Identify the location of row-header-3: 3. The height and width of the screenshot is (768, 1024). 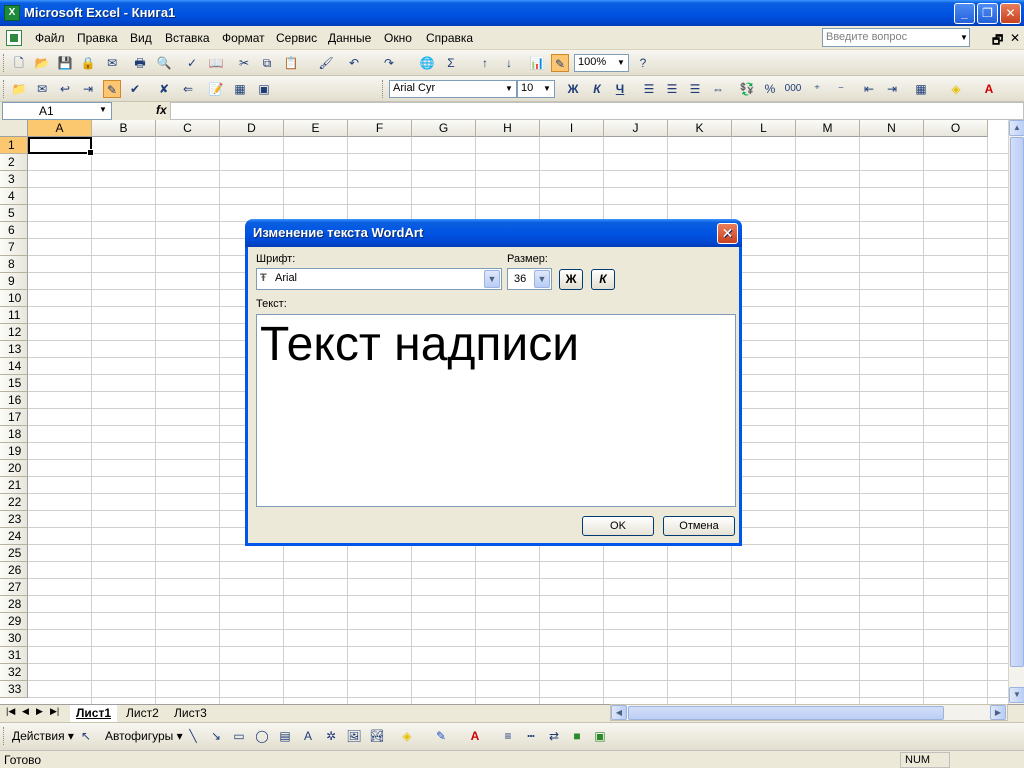
(14, 179).